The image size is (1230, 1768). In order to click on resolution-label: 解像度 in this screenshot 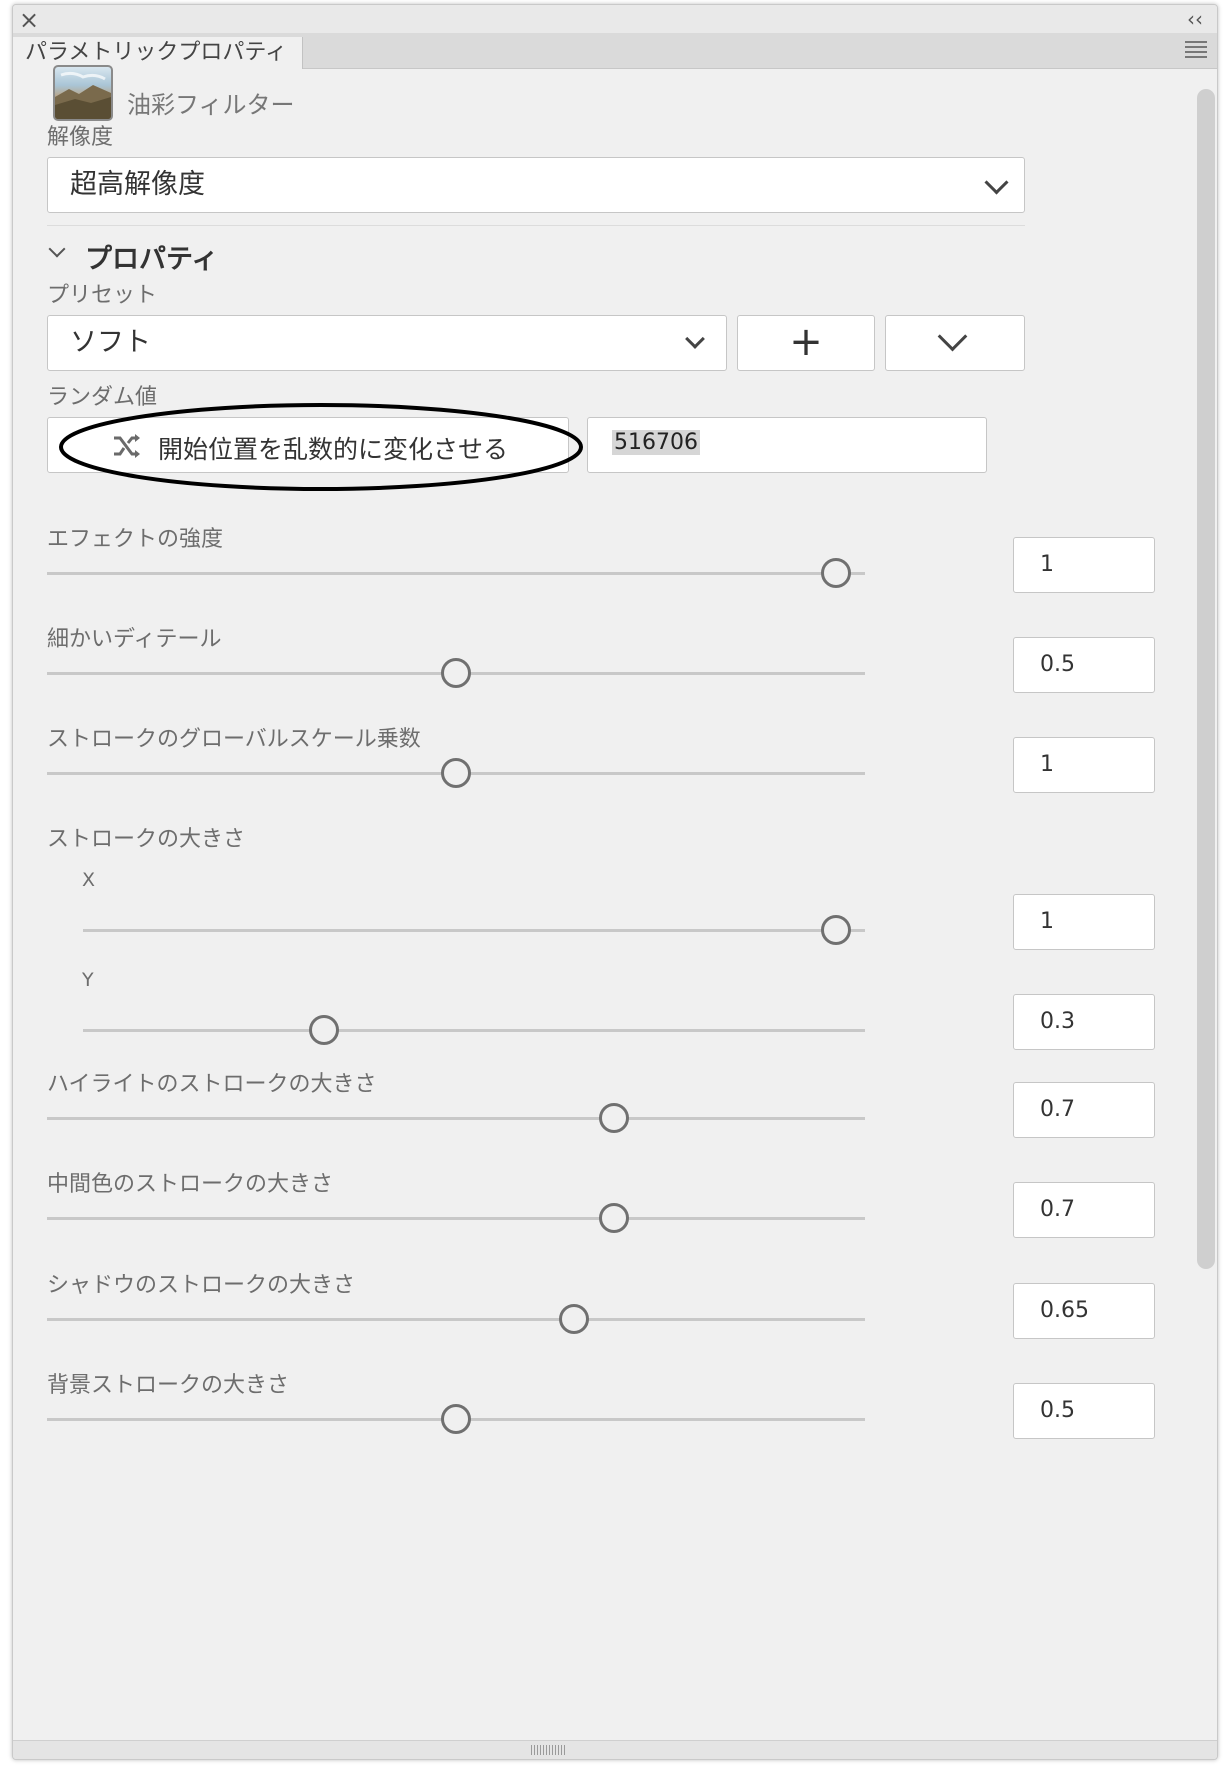, I will do `click(80, 137)`.